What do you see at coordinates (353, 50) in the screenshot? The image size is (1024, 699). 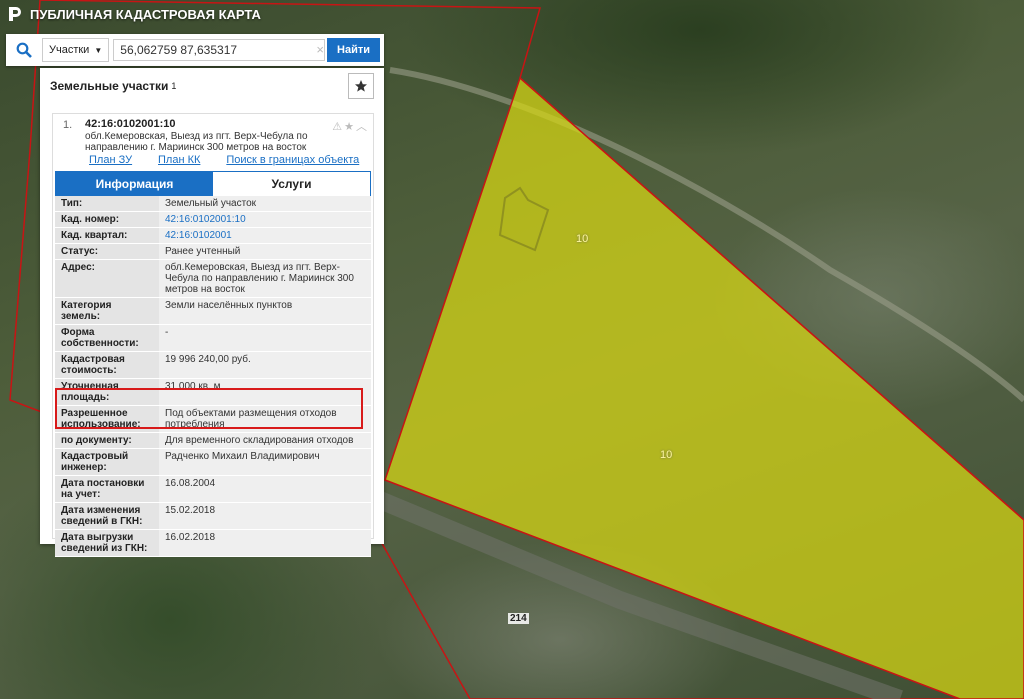 I see `search-button: Найти` at bounding box center [353, 50].